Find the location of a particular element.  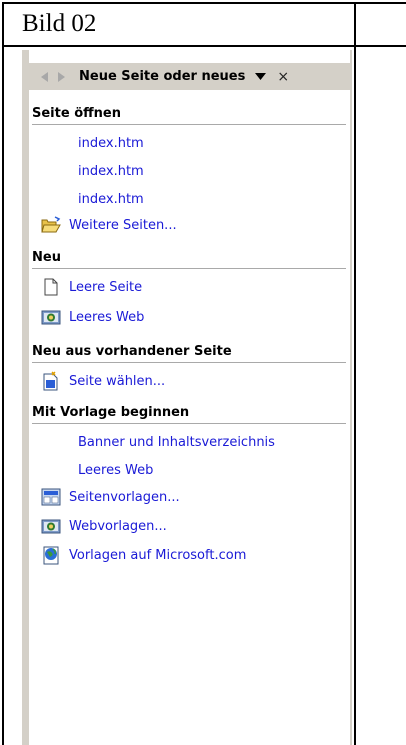

caption-row: Bild 02 is located at coordinates (205, 25).